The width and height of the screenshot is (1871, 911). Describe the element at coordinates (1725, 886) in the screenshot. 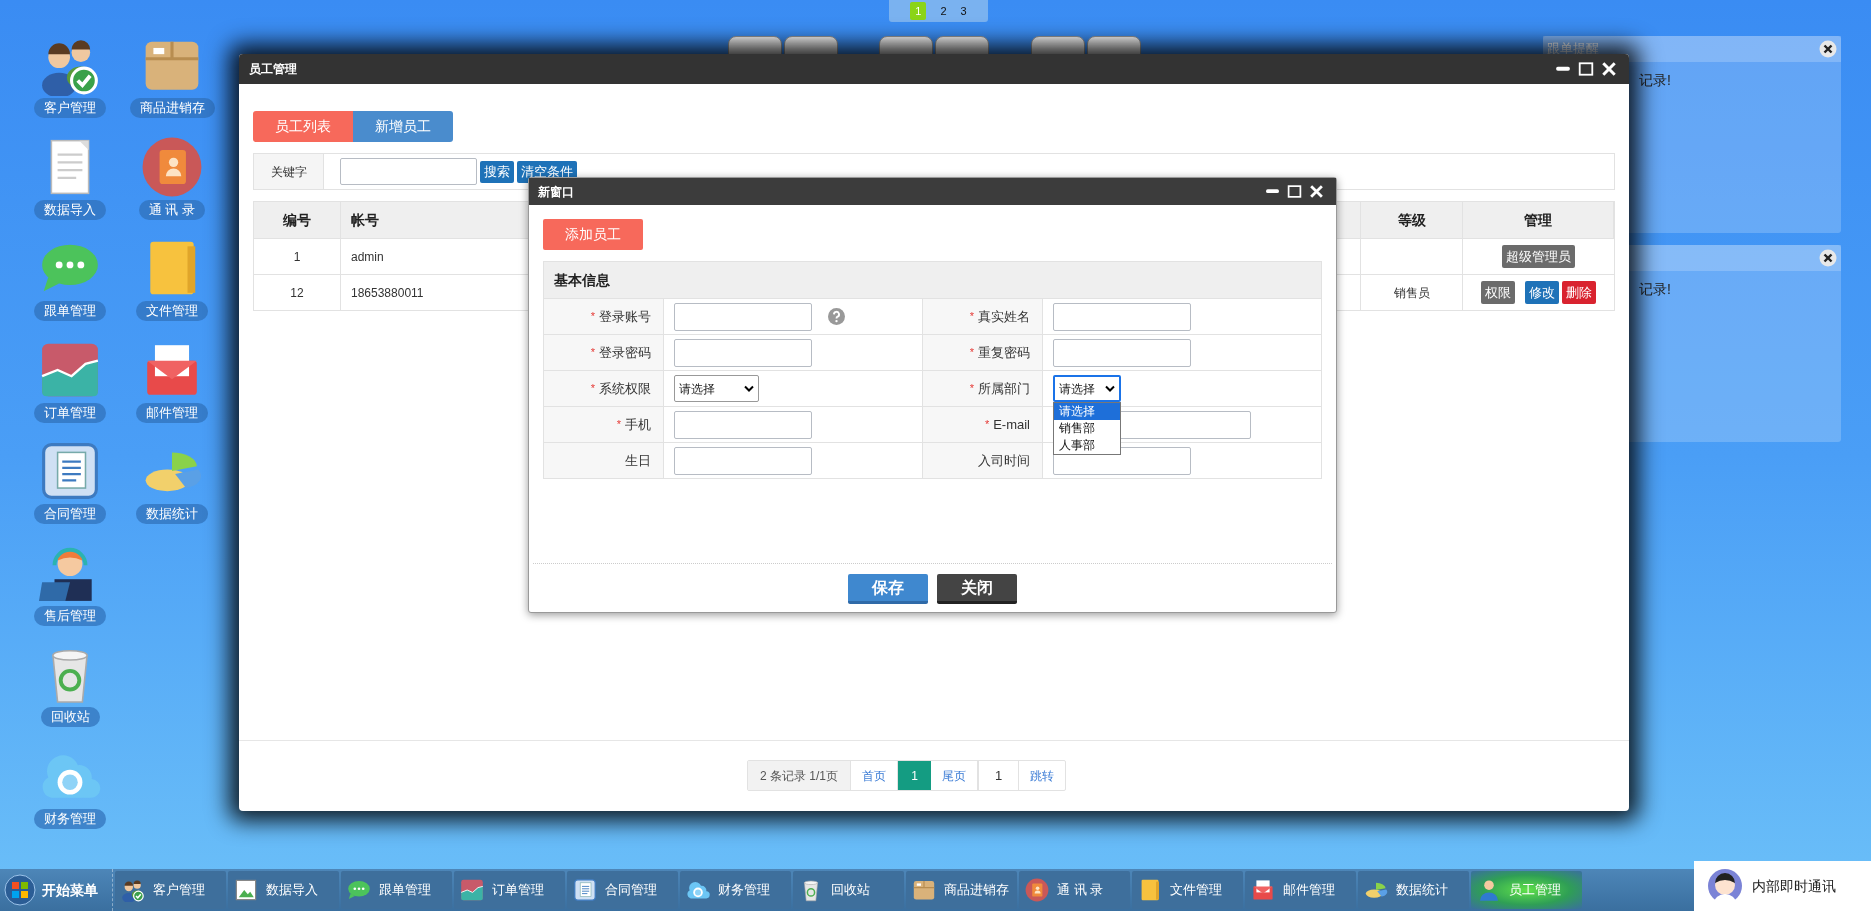

I see `avatar-icon` at that location.